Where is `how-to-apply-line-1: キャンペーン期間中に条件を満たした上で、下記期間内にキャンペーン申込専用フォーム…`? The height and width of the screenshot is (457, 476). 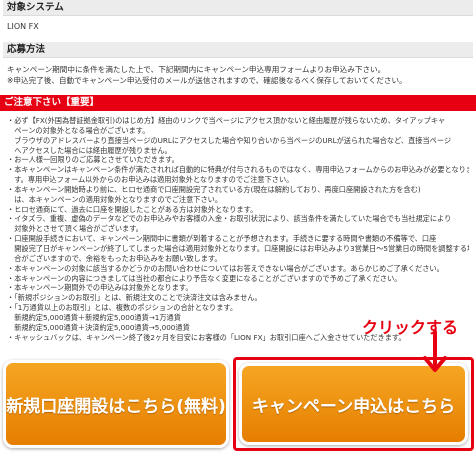 how-to-apply-line-1: キャンペーン期間中に条件を満たした上で、下記期間内にキャンペーン申込専用フォーム… is located at coordinates (196, 69).